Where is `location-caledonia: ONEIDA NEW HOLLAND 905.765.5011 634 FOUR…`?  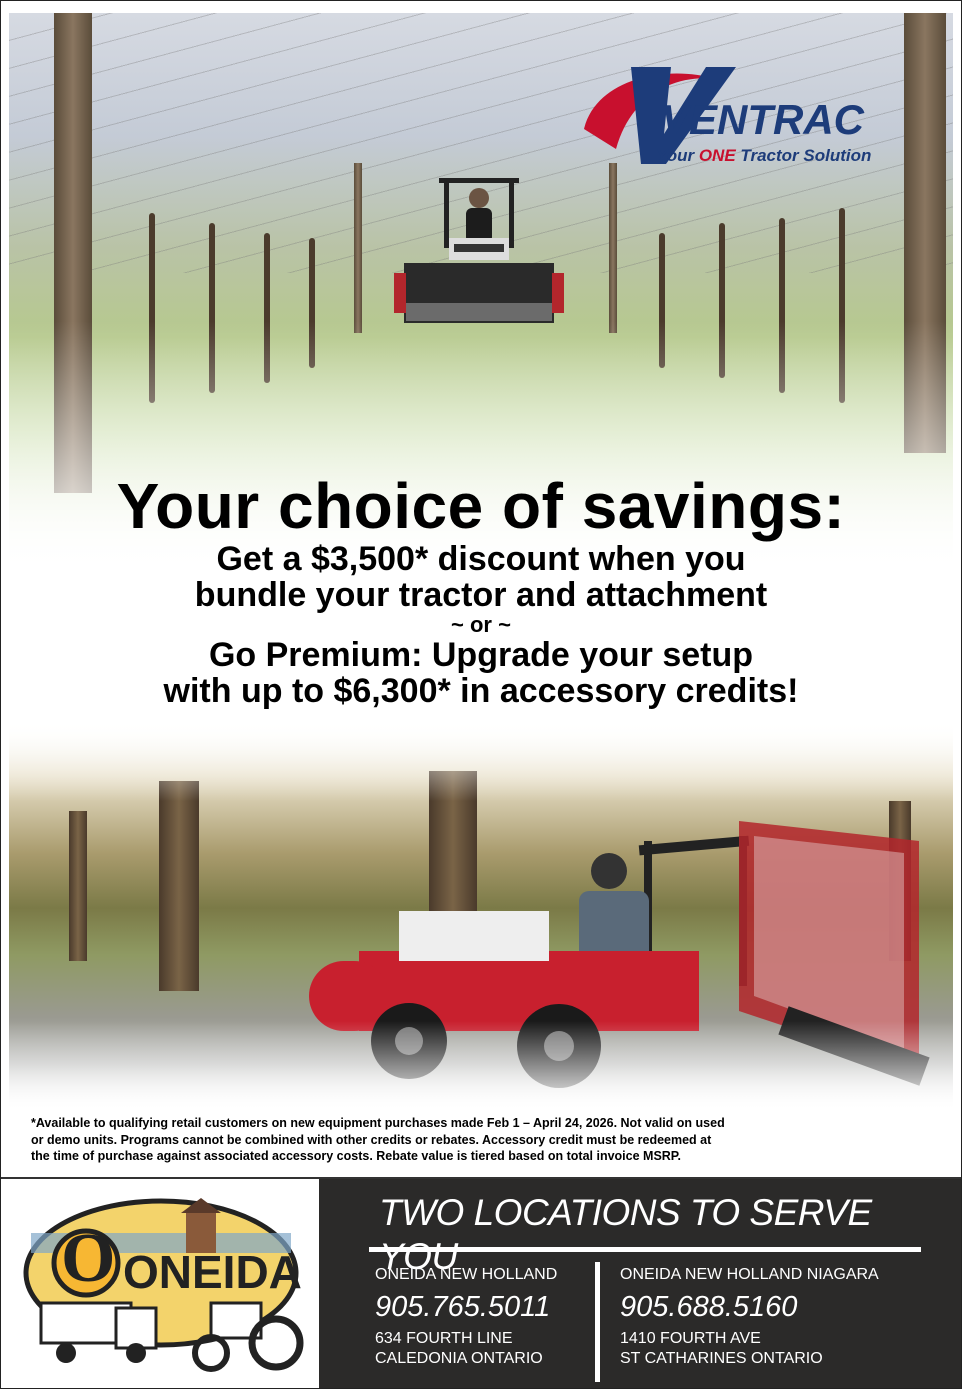 location-caledonia: ONEIDA NEW HOLLAND 905.765.5011 634 FOUR… is located at coordinates (482, 1317).